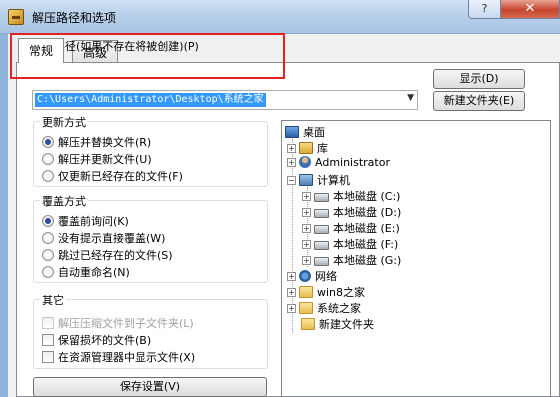 This screenshot has height=397, width=560. I want to click on checkbox-show-in-explorer: 在资源管理器中显示文件(X), so click(118, 357).